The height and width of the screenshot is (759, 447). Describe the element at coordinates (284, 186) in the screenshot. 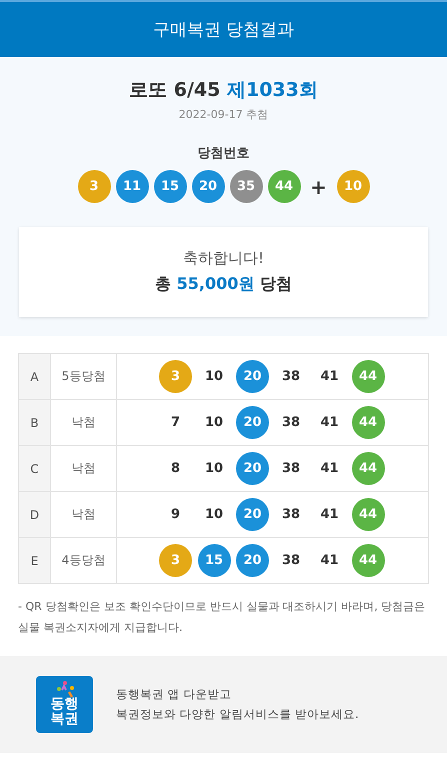

I see `number-ball: 44` at that location.